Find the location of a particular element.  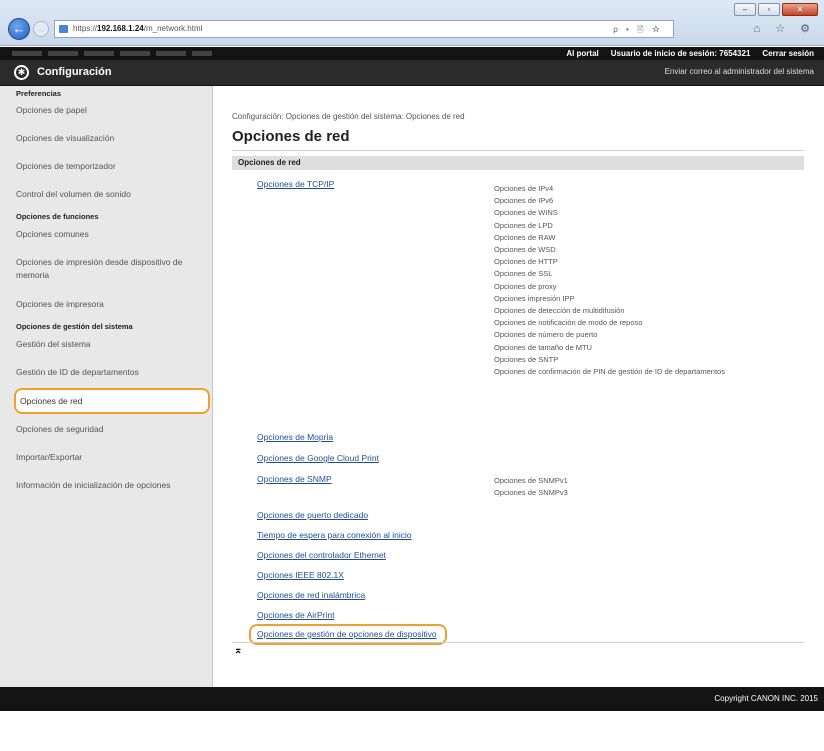

title-divider is located at coordinates (518, 150).